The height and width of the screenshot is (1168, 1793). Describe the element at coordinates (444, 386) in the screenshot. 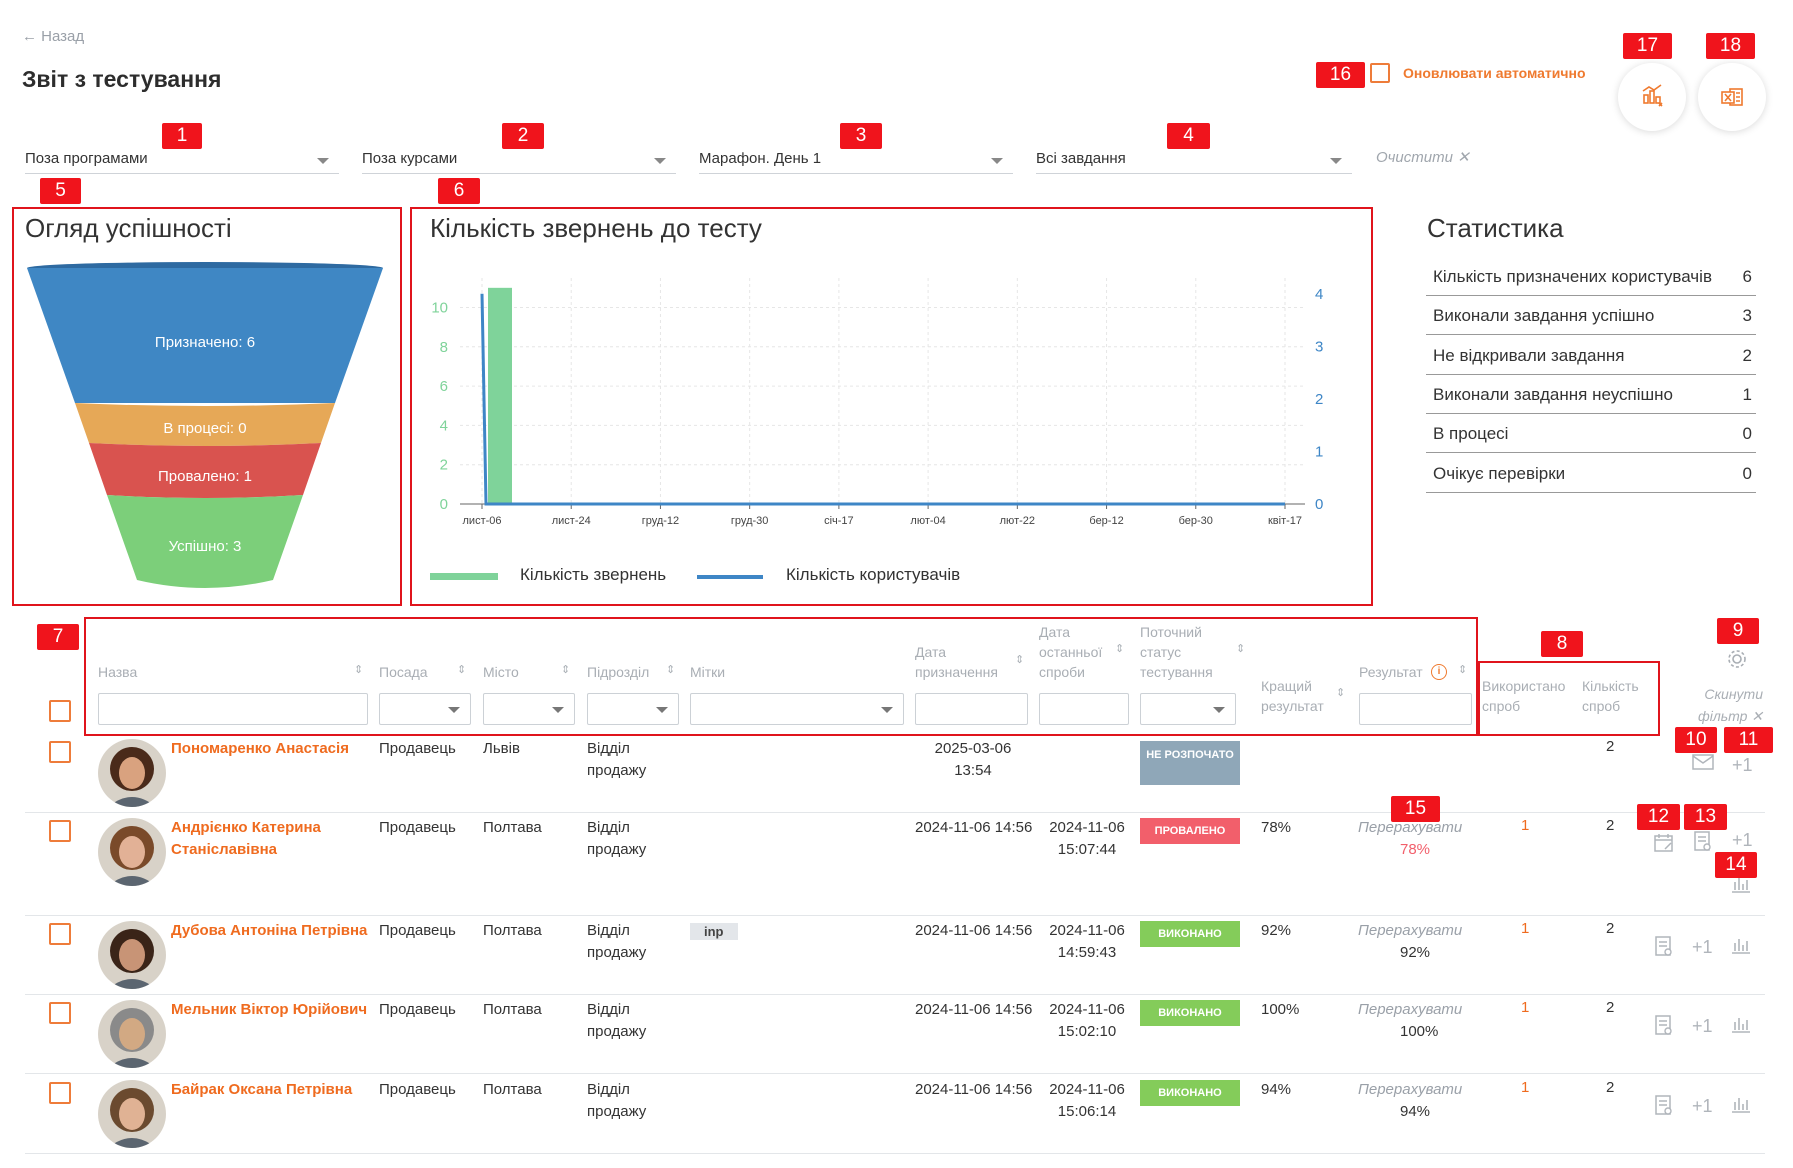

I see `y-left-tick-label: 6` at that location.